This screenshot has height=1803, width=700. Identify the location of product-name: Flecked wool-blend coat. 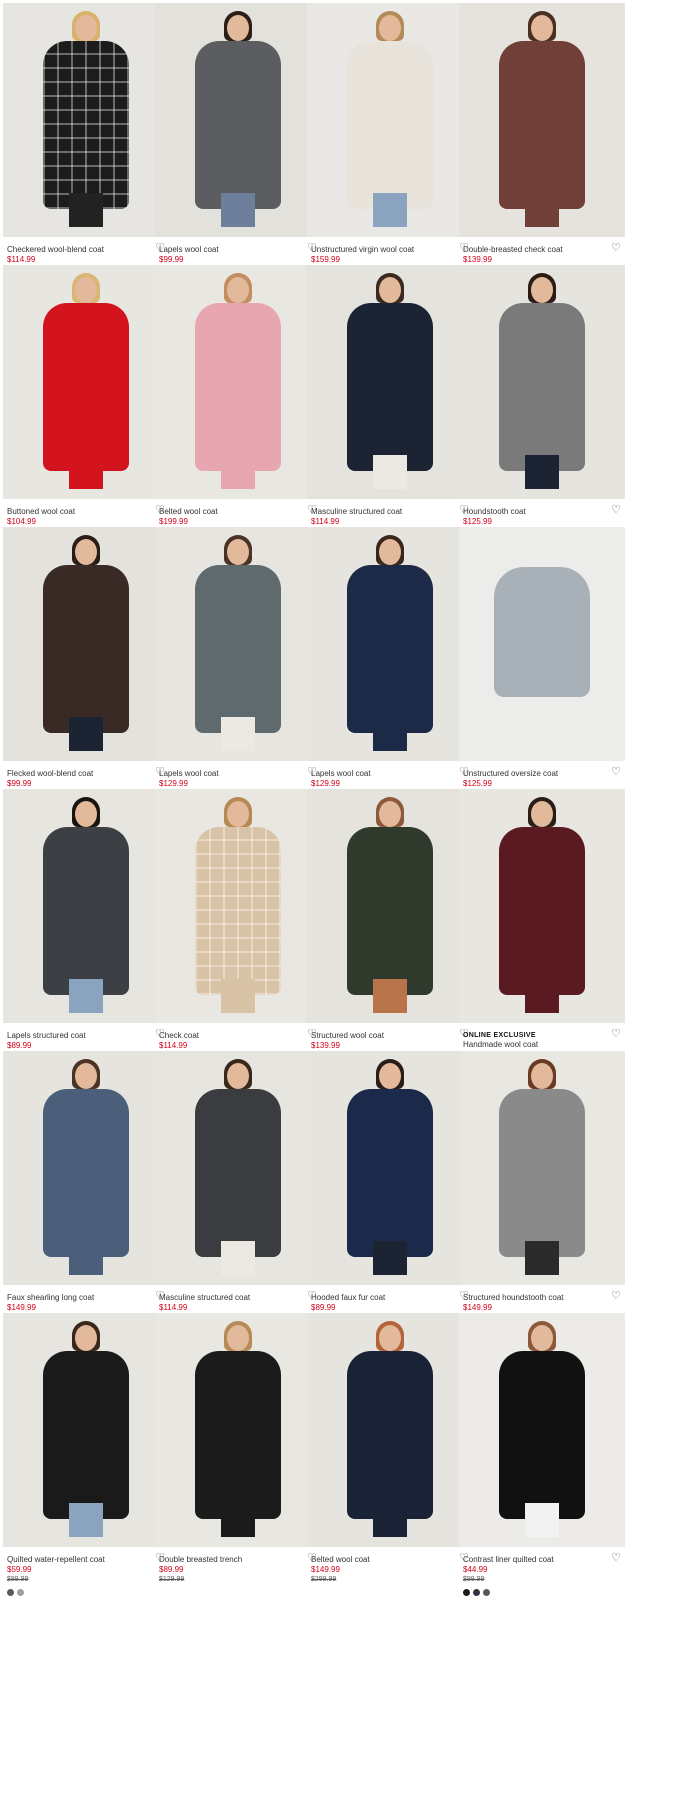
(86, 774).